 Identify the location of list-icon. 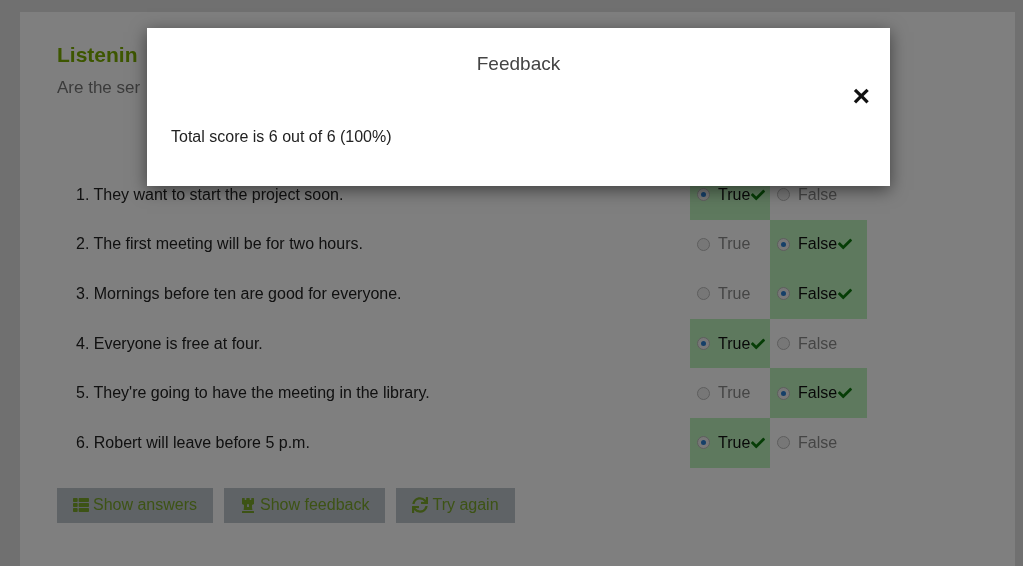
(81, 505).